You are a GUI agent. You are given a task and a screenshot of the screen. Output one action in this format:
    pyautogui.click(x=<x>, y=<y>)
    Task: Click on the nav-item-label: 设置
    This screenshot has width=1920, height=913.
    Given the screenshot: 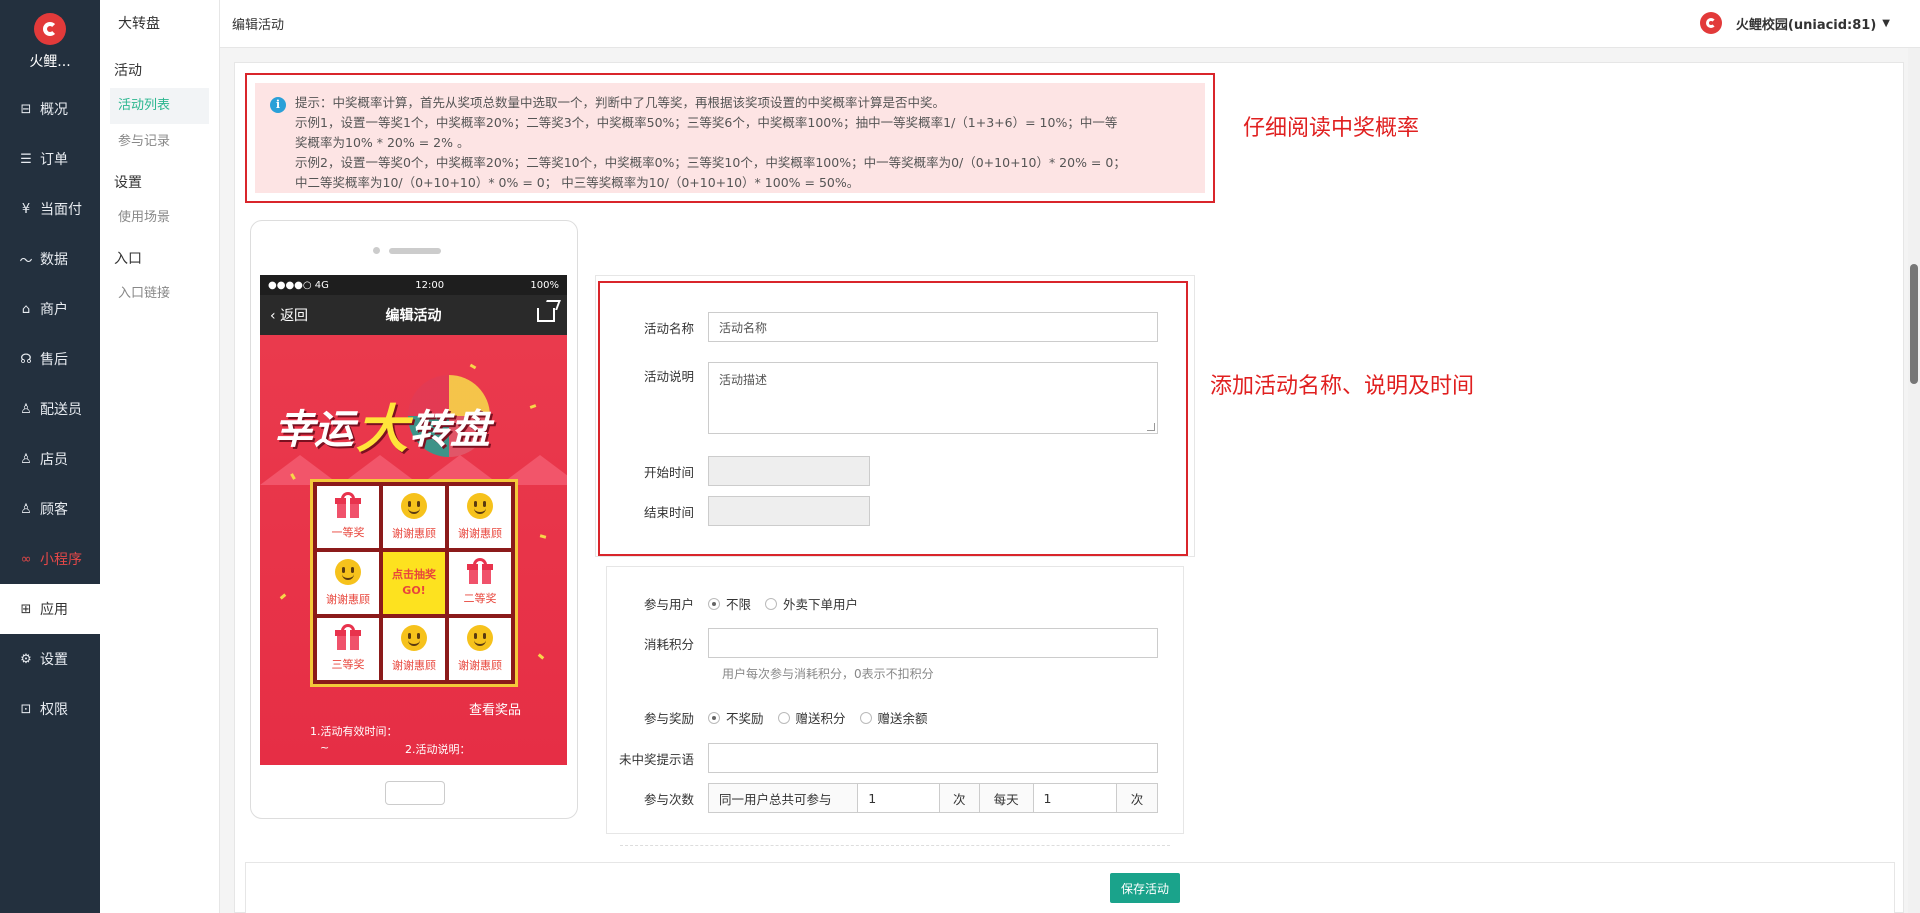 What is the action you would take?
    pyautogui.click(x=54, y=660)
    